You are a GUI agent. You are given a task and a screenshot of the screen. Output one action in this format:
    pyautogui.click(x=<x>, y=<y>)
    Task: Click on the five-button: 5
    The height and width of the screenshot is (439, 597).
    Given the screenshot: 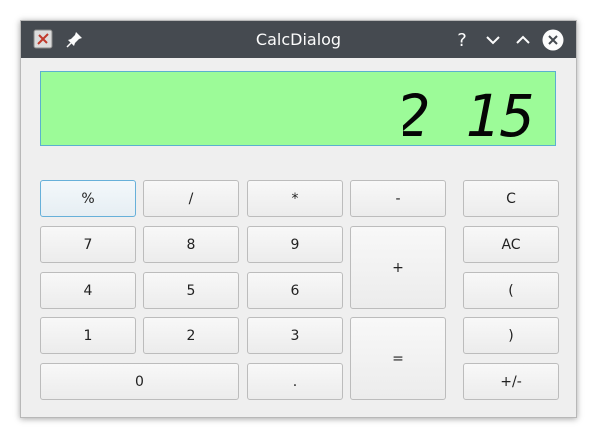 What is the action you would take?
    pyautogui.click(x=191, y=290)
    